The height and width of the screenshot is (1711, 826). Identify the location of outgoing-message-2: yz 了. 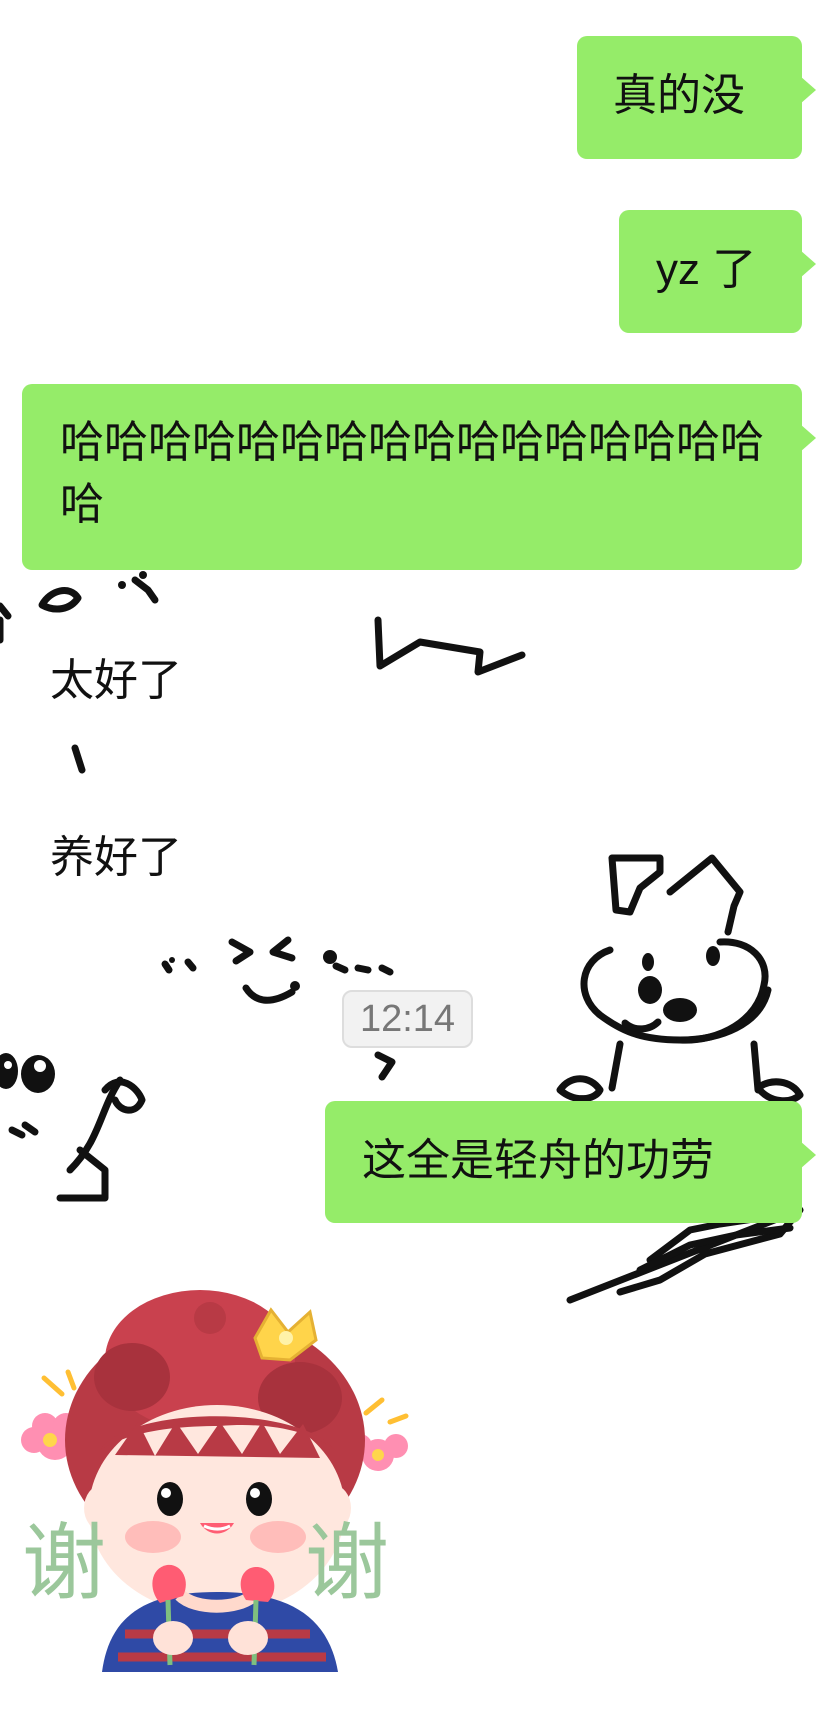
(717, 271).